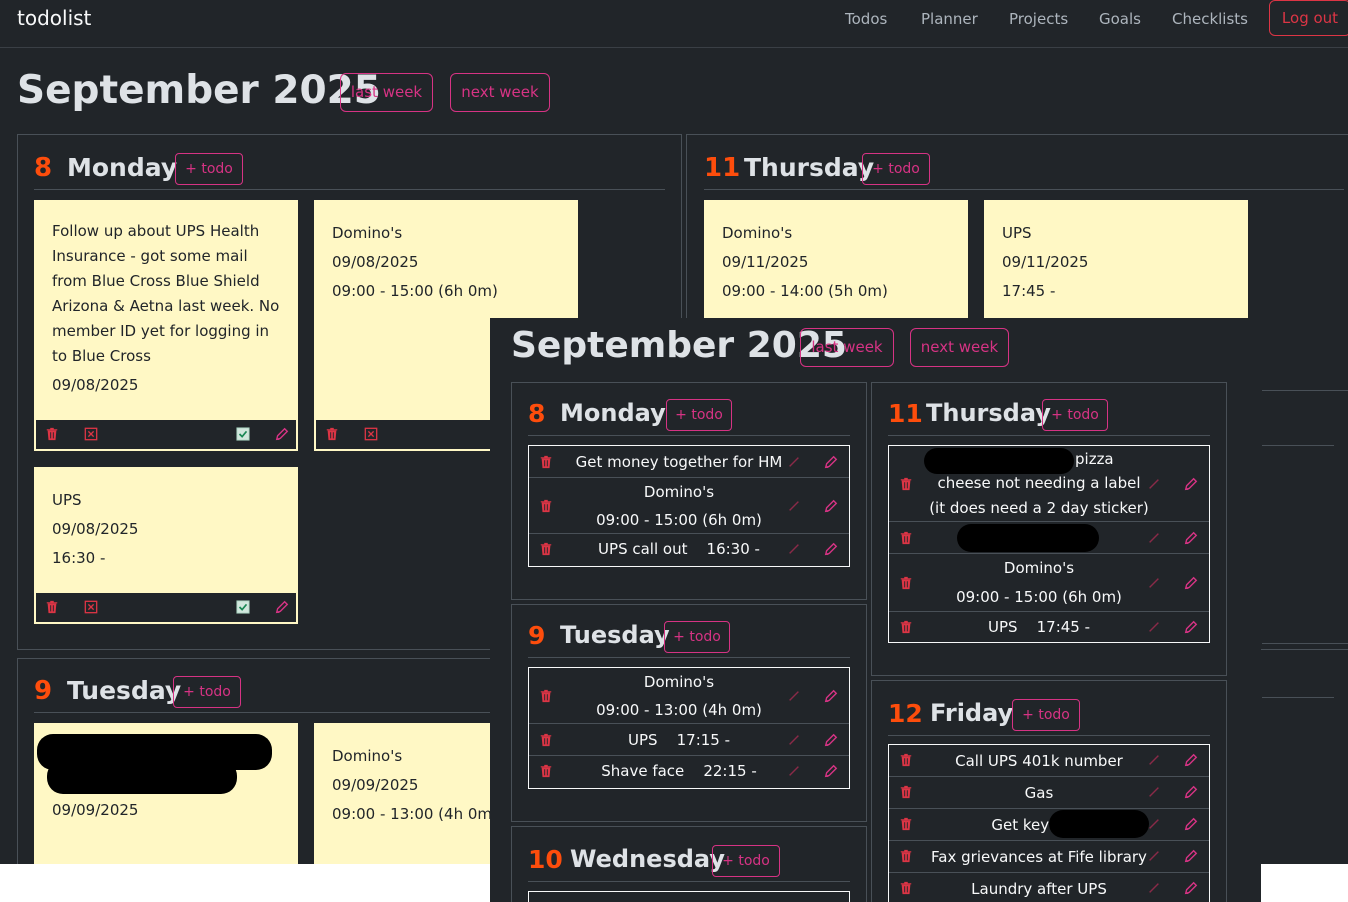 This screenshot has height=902, width=1348. I want to click on nav-todos: Todos, so click(866, 19).